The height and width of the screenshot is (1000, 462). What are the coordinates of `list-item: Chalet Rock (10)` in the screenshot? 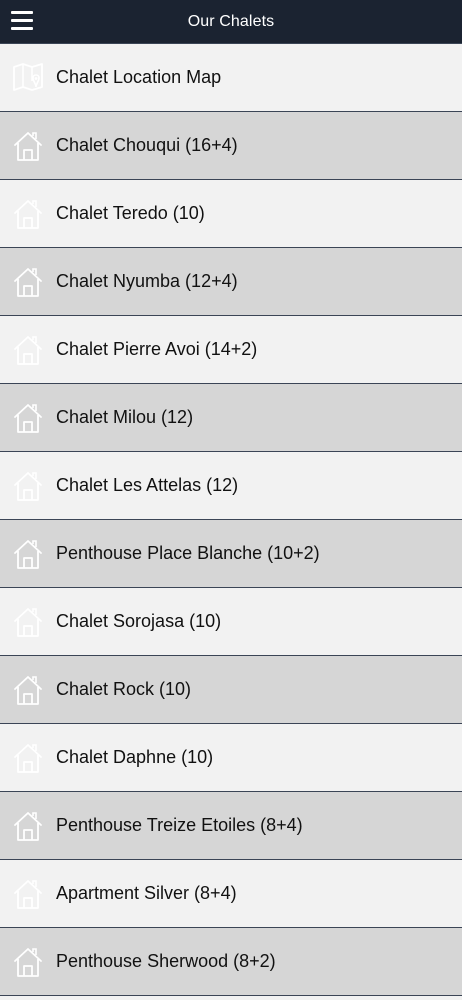 It's located at (231, 690).